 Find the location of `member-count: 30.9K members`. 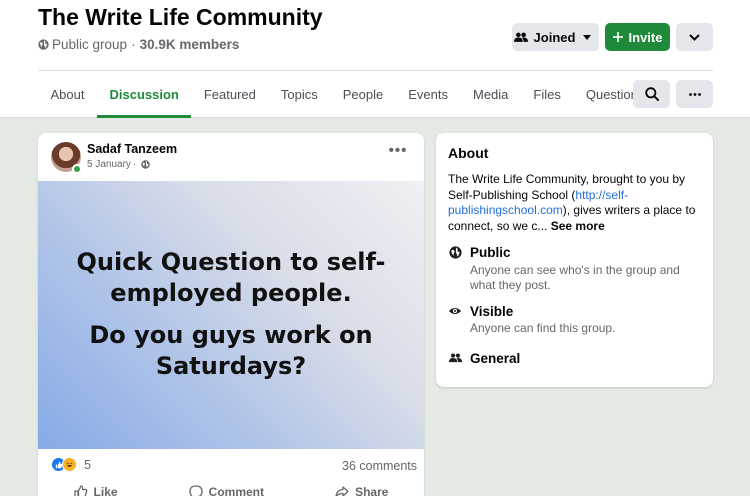

member-count: 30.9K members is located at coordinates (190, 44).